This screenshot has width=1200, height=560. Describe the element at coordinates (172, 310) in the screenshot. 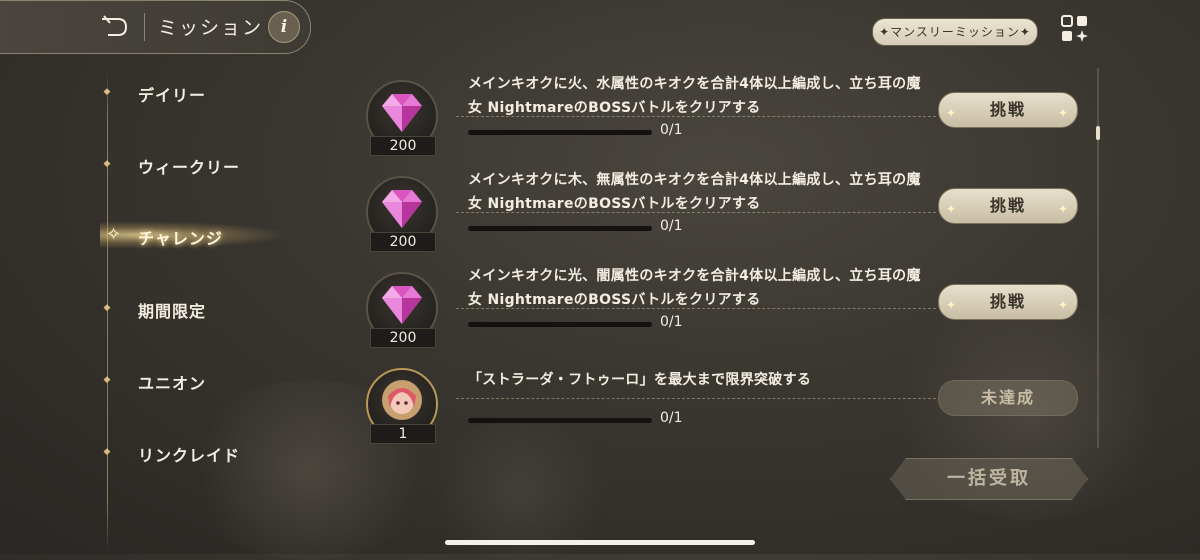

I see `sidebar-item-limited: 期間限定` at that location.